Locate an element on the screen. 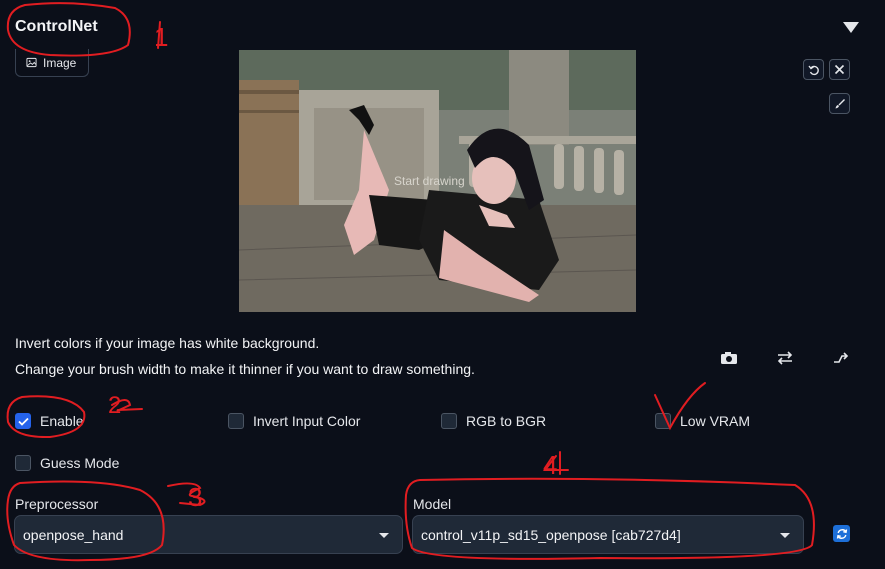 The image size is (885, 569). brush-button is located at coordinates (839, 103).